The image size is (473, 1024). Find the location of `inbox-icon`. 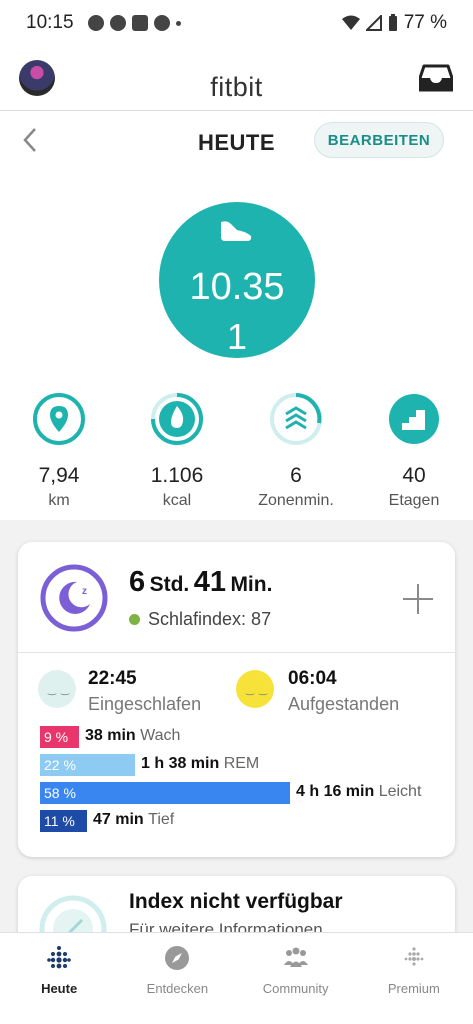

inbox-icon is located at coordinates (436, 78).